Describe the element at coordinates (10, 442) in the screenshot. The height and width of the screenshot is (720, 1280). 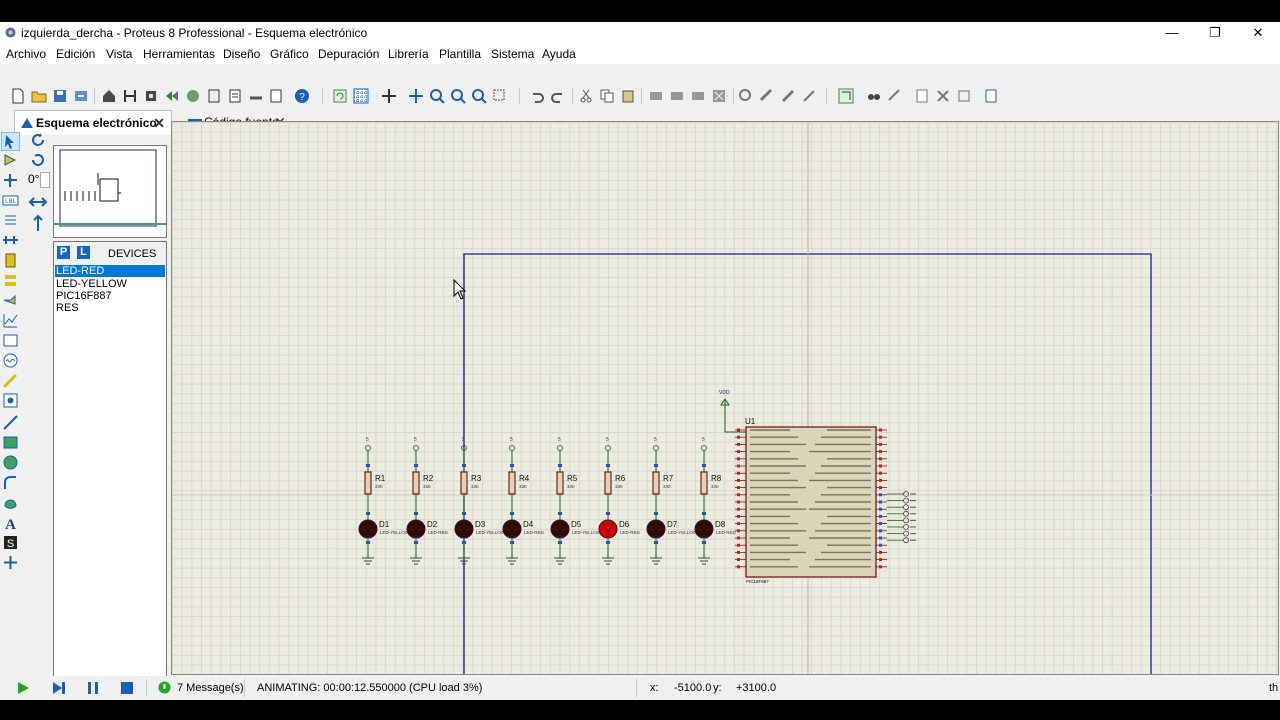
I see `box-tool-icon` at that location.